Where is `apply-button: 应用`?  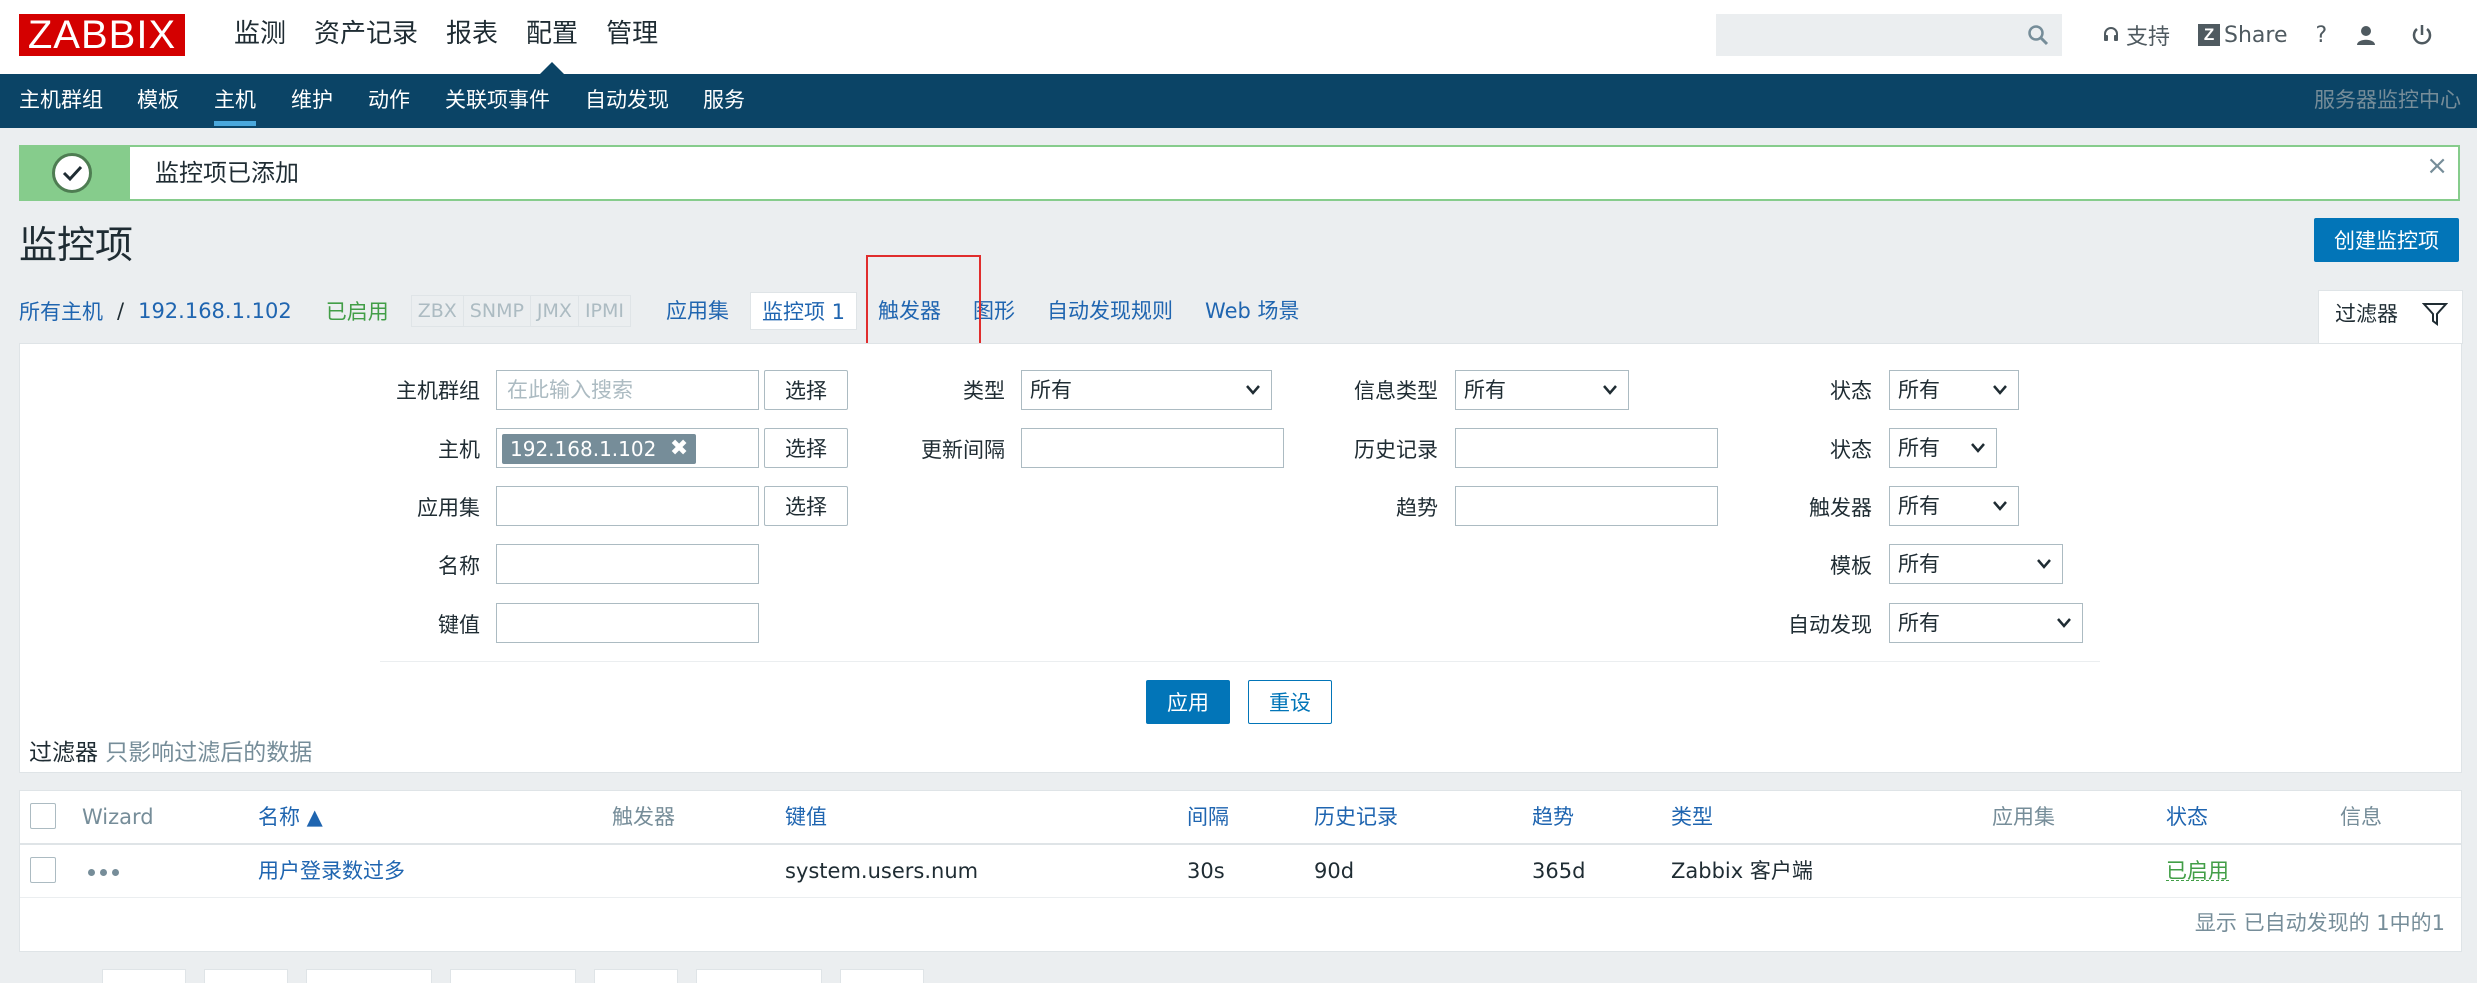
apply-button: 应用 is located at coordinates (1188, 702).